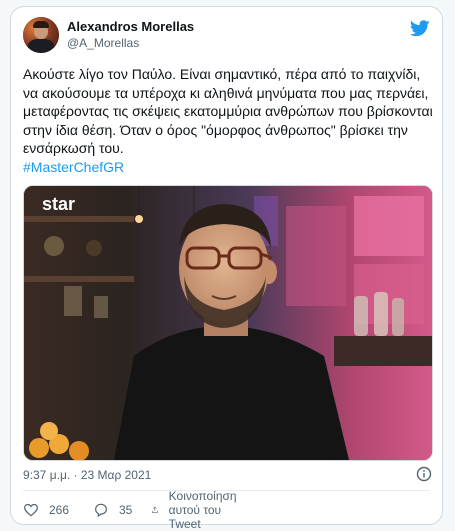 This screenshot has height=531, width=455. I want to click on twitter-bird-icon, so click(420, 28).